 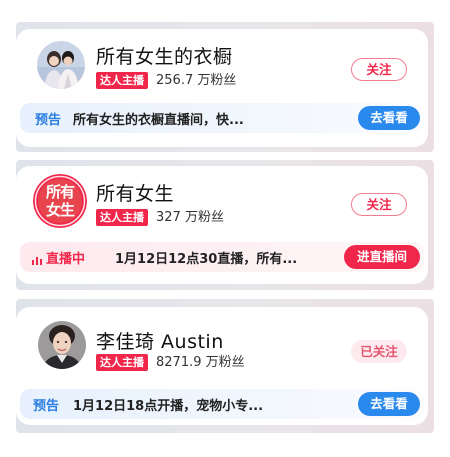 I want to click on avatar-logo-text: 所有女生, so click(x=60, y=201).